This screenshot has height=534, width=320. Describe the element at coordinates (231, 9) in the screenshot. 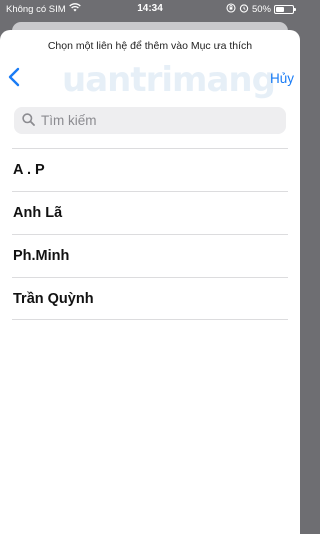

I see `orientation-lock-icon` at that location.